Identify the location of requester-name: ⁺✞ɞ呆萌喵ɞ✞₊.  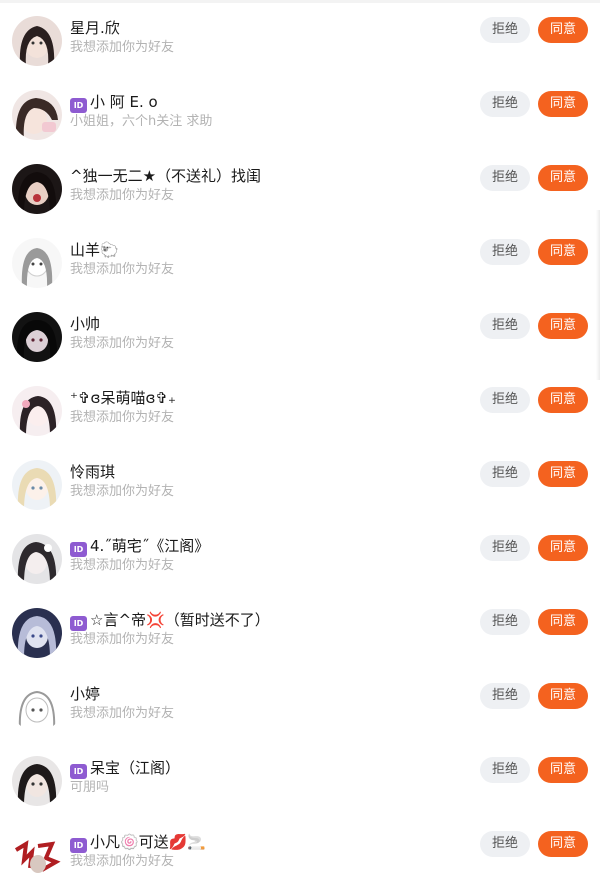
(123, 398).